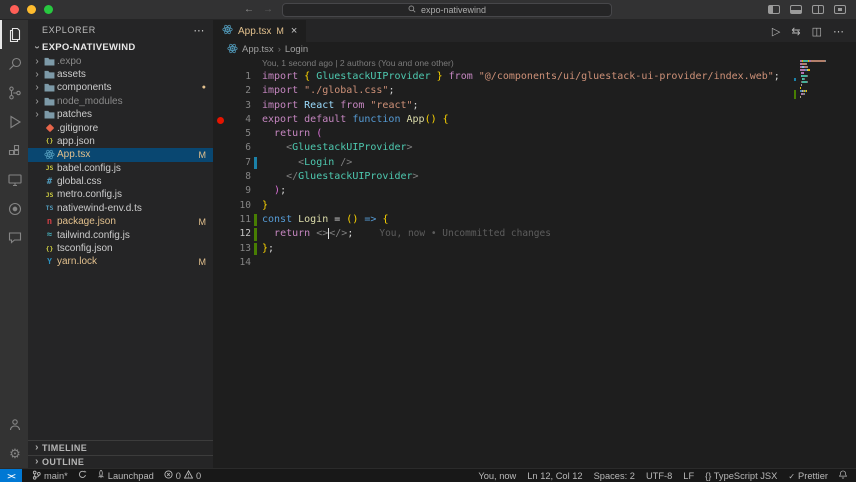 This screenshot has height=482, width=856. Describe the element at coordinates (120, 47) in the screenshot. I see `project-root: › EXPO-NATIVEWIND` at that location.